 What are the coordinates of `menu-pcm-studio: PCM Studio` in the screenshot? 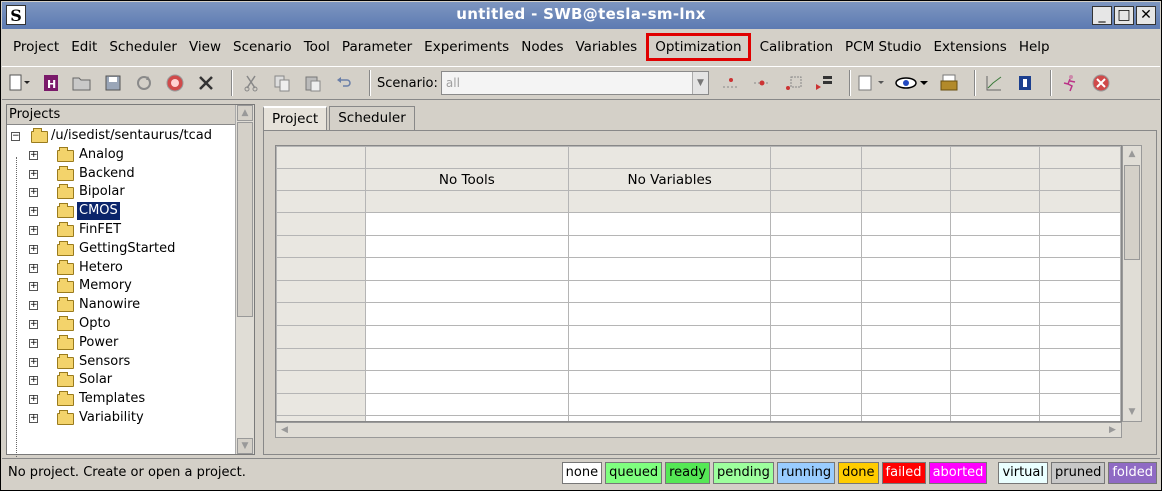 It's located at (883, 47).